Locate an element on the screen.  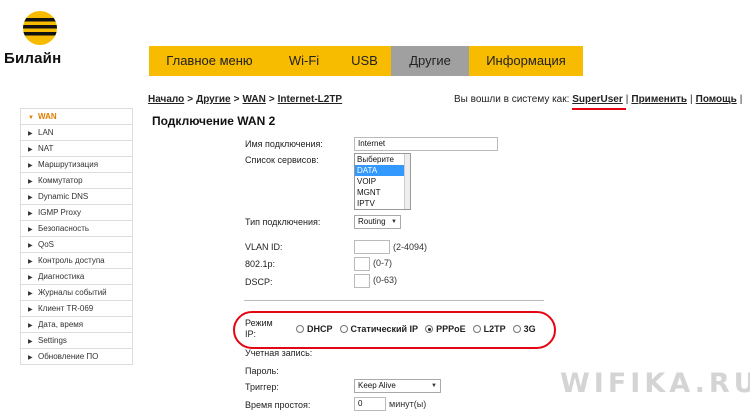
idle-time-label: Время простоя: is located at coordinates (278, 405).